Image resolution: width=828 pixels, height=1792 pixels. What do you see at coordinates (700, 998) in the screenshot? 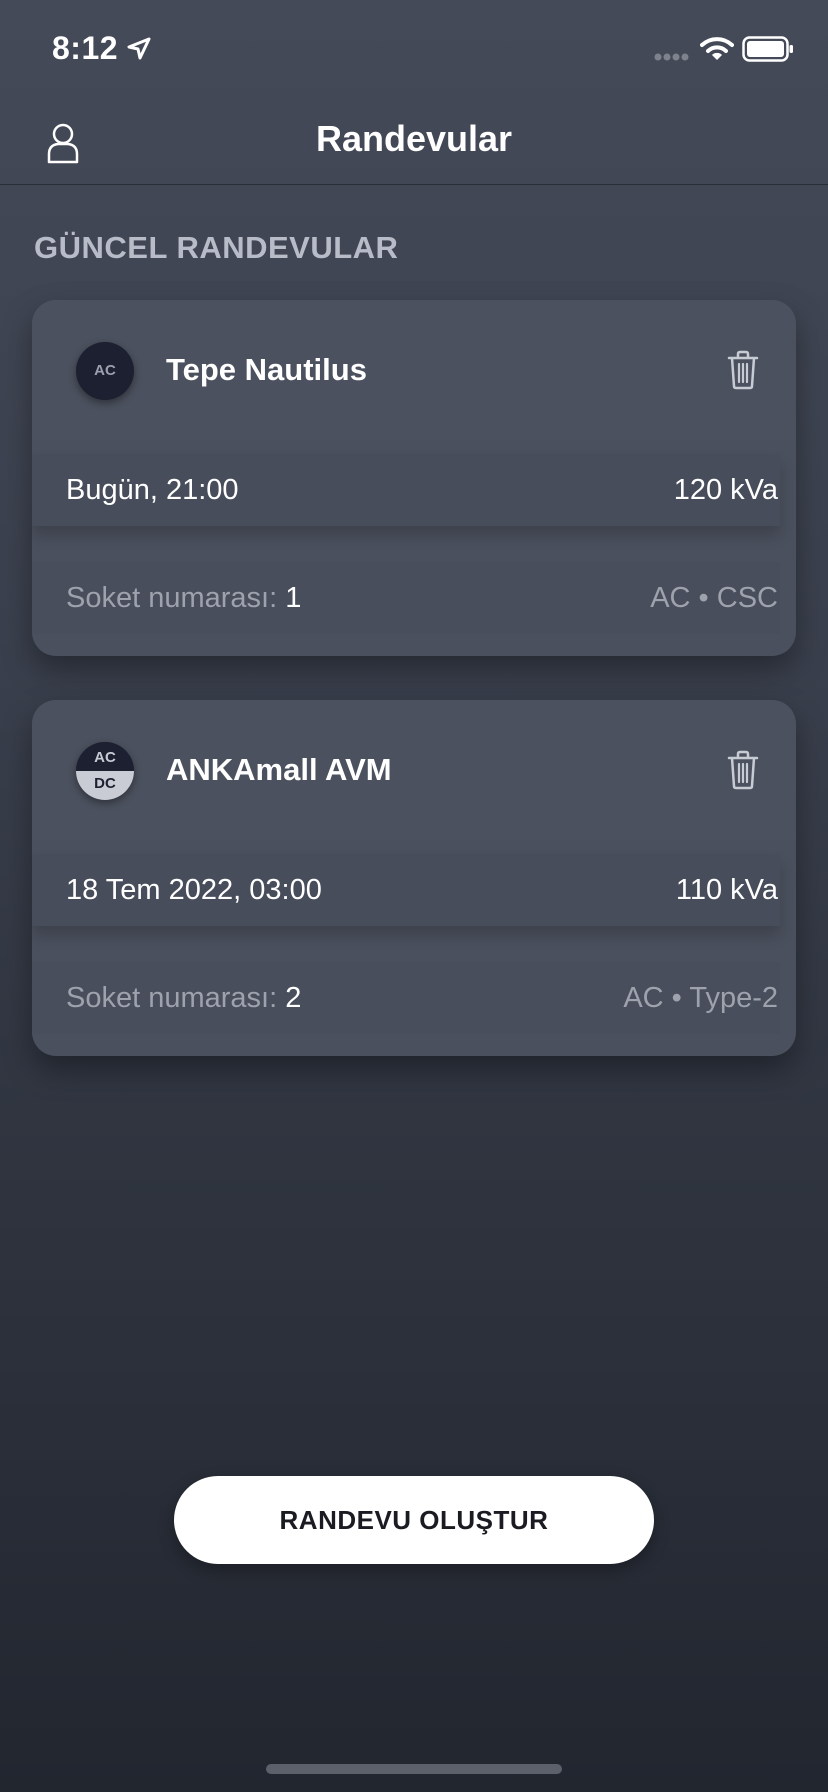
I see `connector-type: AC • Type-2` at bounding box center [700, 998].